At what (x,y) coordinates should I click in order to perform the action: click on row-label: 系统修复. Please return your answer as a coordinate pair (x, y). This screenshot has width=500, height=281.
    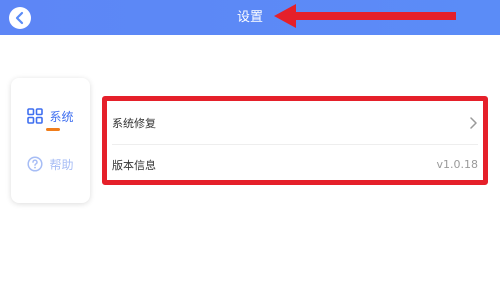
    Looking at the image, I should click on (134, 123).